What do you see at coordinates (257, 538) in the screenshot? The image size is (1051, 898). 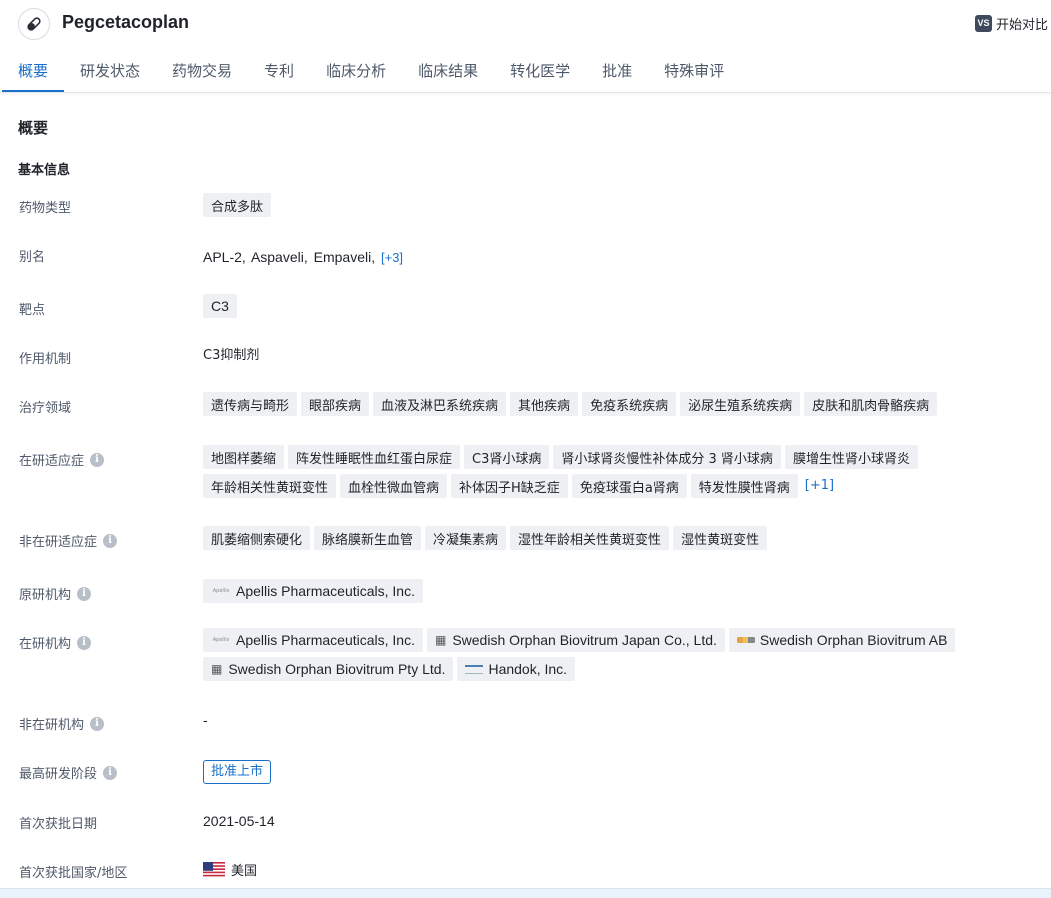 I see `inactive-indication-tag: 肌萎缩侧索硬化` at bounding box center [257, 538].